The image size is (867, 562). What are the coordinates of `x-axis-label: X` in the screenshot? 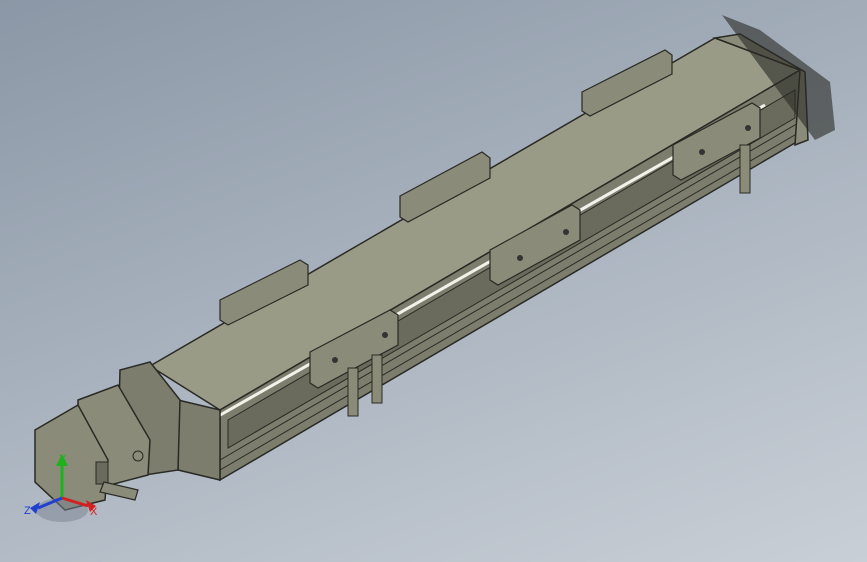 It's located at (94, 512).